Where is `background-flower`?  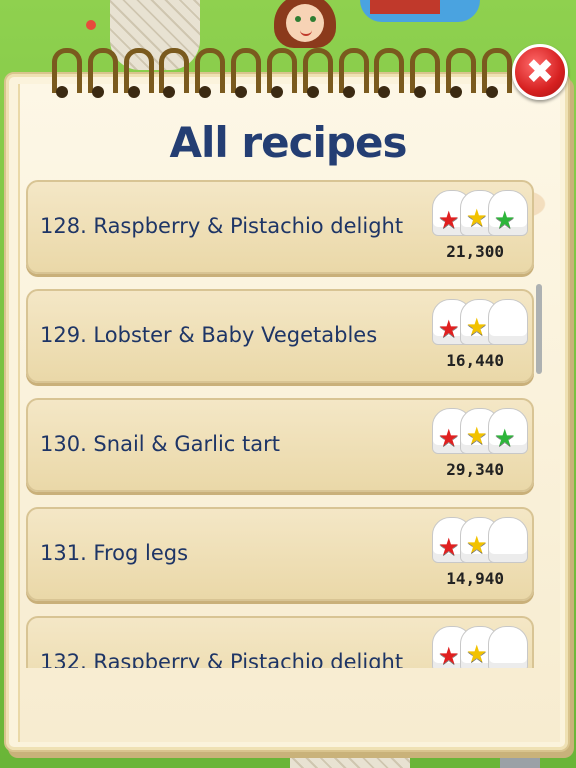
background-flower is located at coordinates (91, 25).